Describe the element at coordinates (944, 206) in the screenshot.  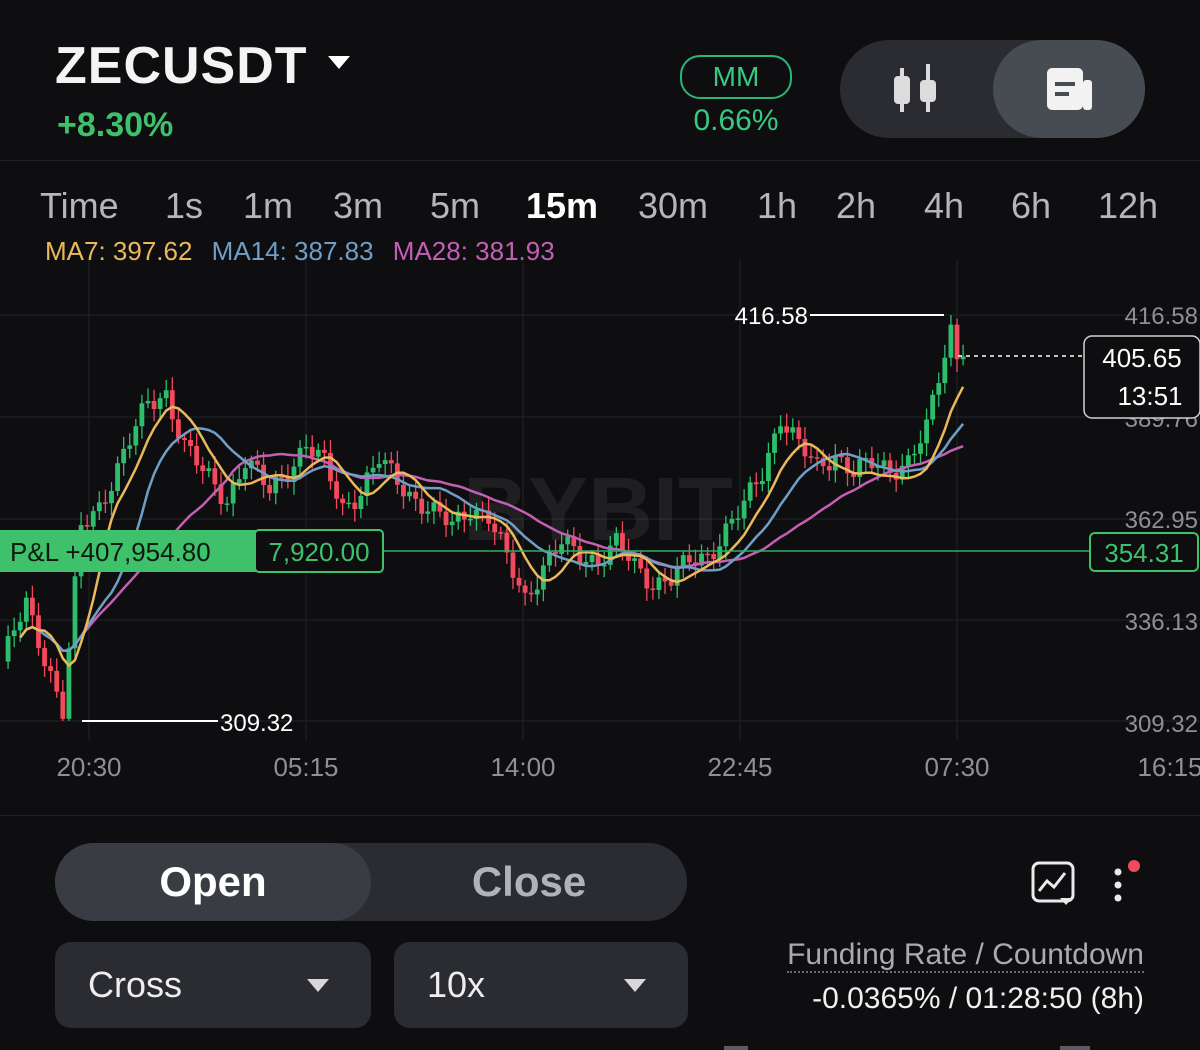
I see `timeframe-4h: 4h` at that location.